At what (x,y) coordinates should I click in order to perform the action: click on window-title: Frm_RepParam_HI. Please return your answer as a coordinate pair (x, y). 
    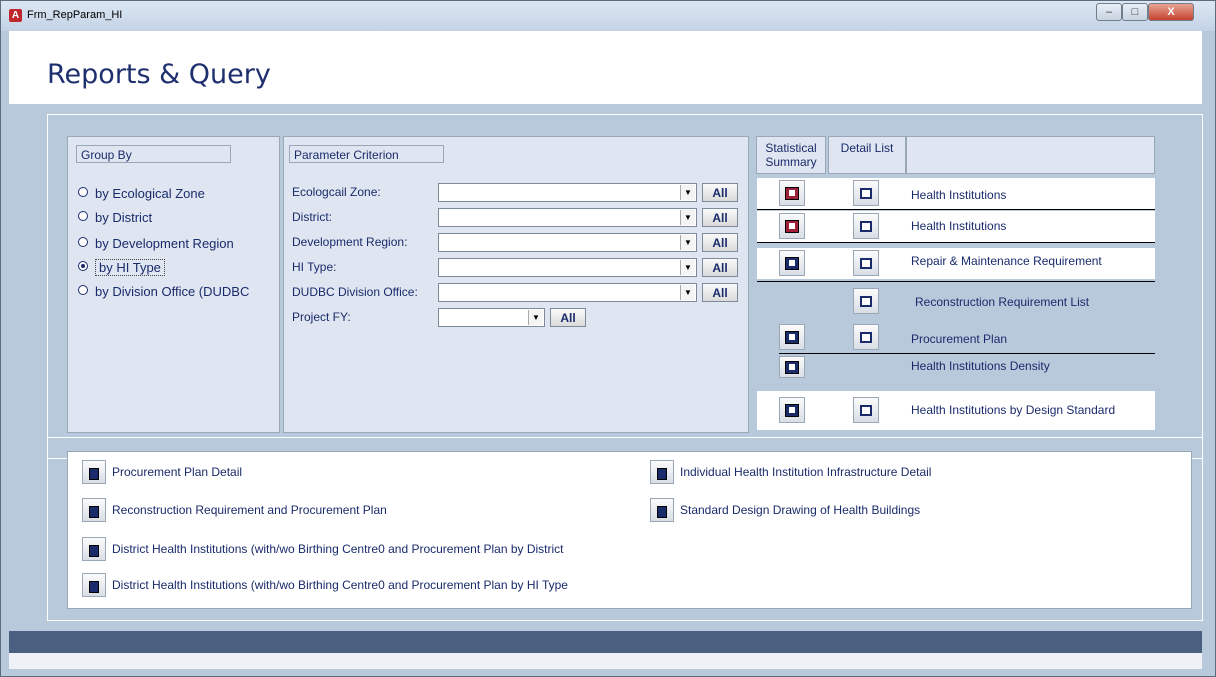
    Looking at the image, I should click on (75, 15).